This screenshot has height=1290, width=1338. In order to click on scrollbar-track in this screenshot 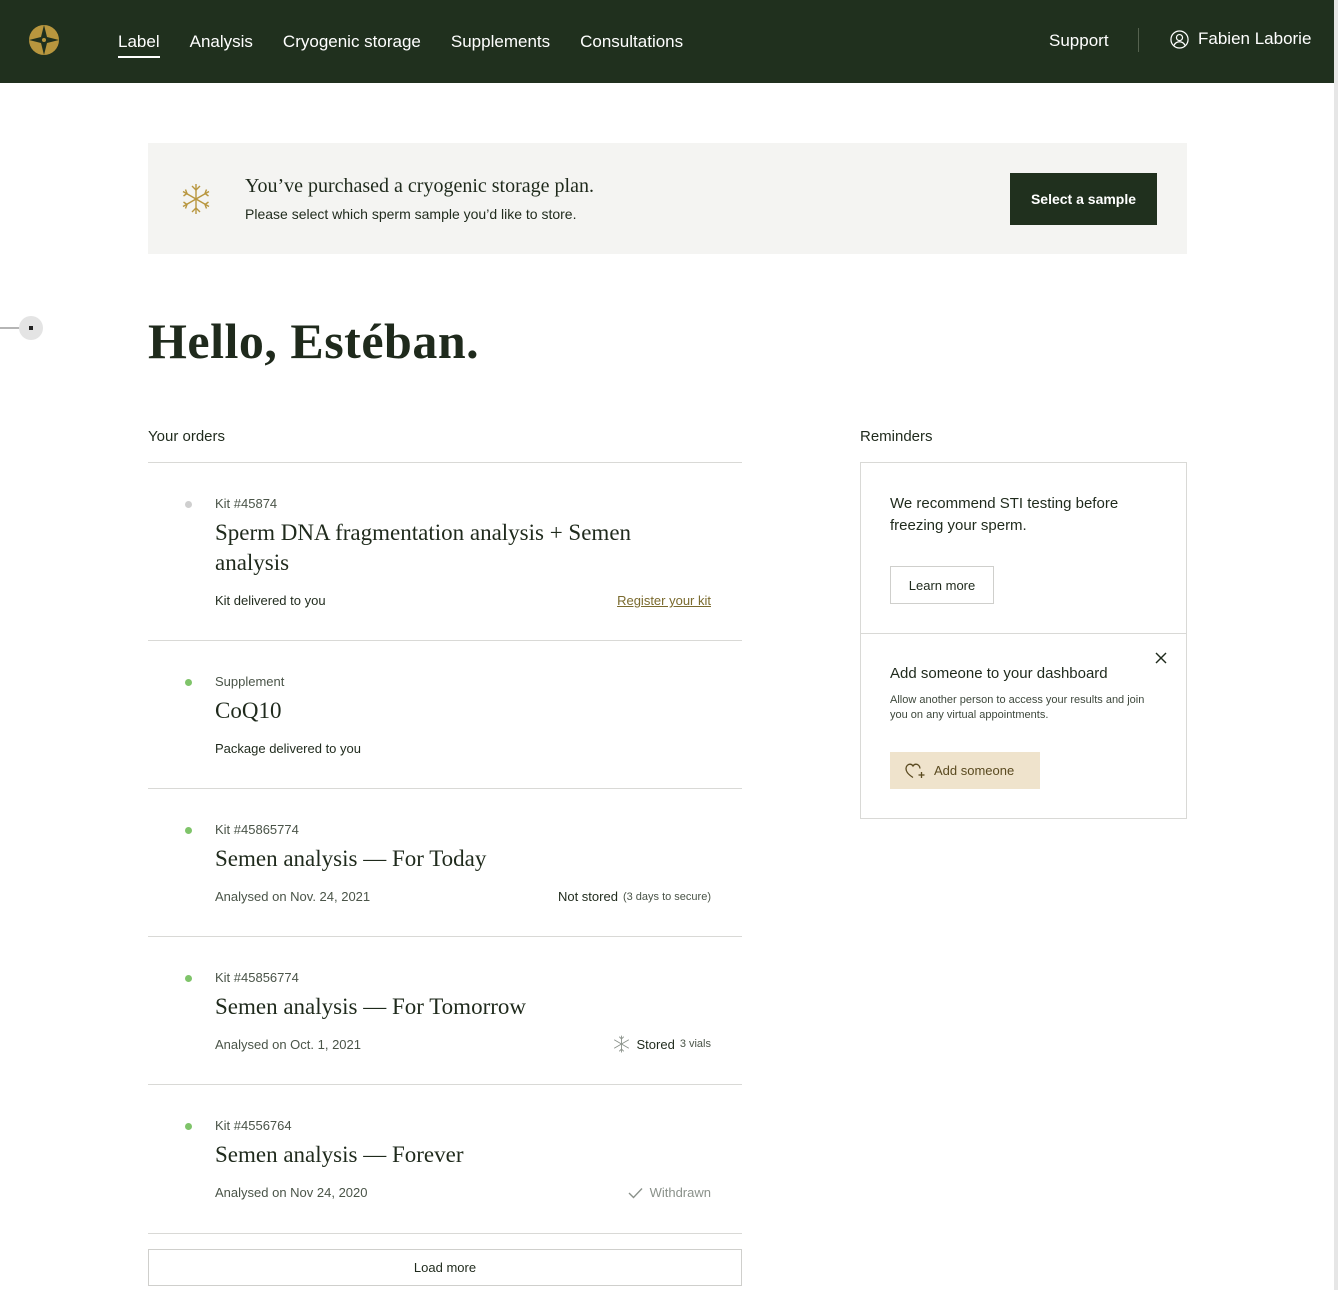, I will do `click(1336, 645)`.